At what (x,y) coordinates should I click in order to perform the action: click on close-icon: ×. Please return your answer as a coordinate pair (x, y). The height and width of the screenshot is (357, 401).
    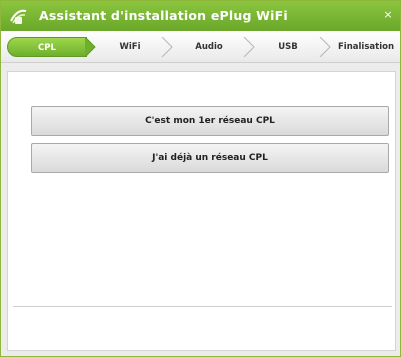
    Looking at the image, I should click on (388, 15).